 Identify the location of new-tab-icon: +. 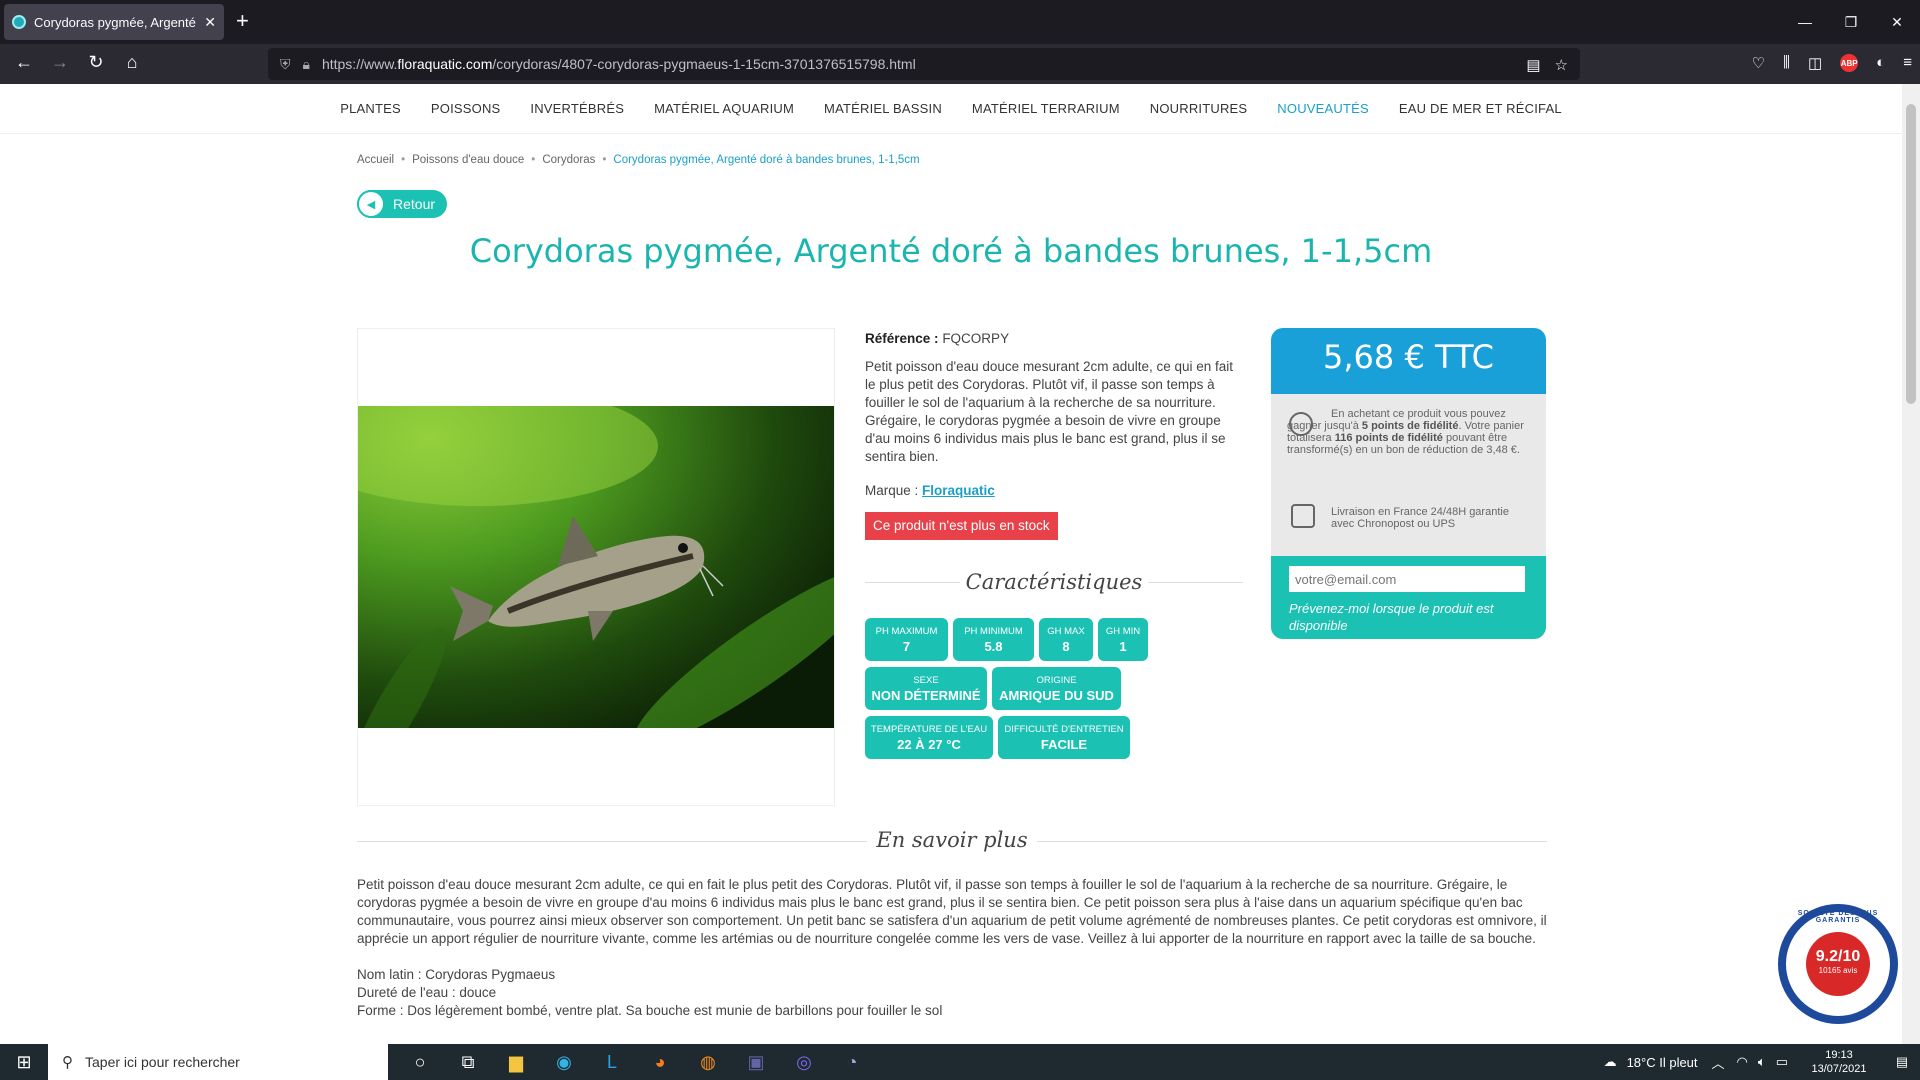
(242, 21).